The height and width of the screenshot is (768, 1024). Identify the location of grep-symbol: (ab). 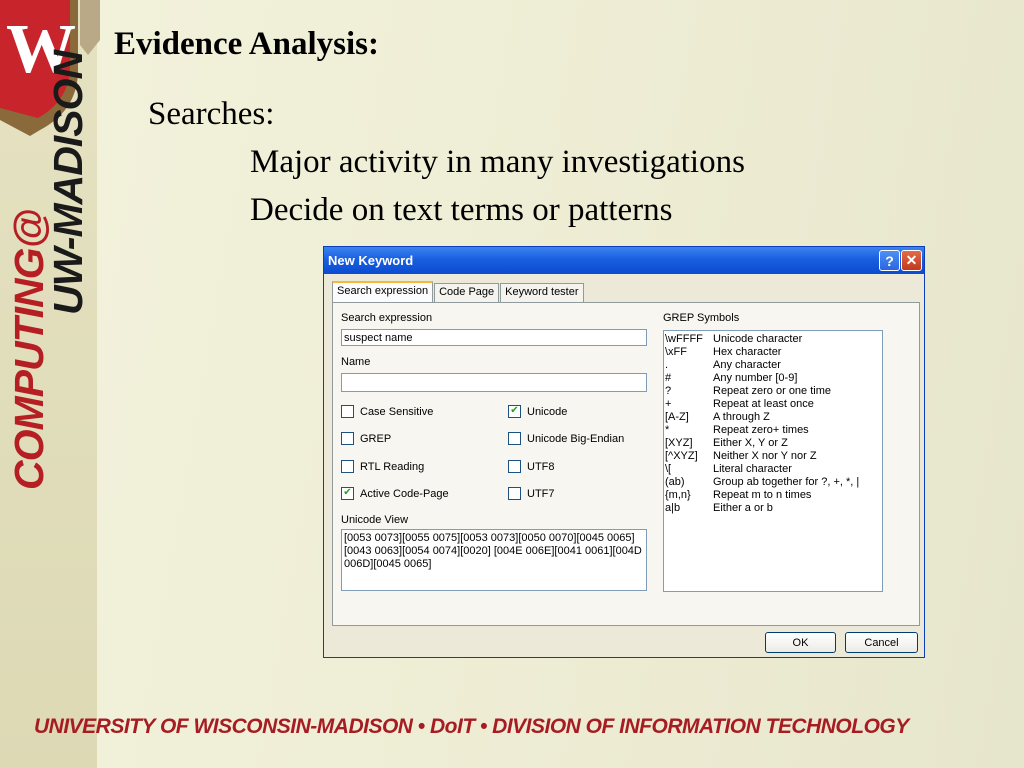
(675, 482).